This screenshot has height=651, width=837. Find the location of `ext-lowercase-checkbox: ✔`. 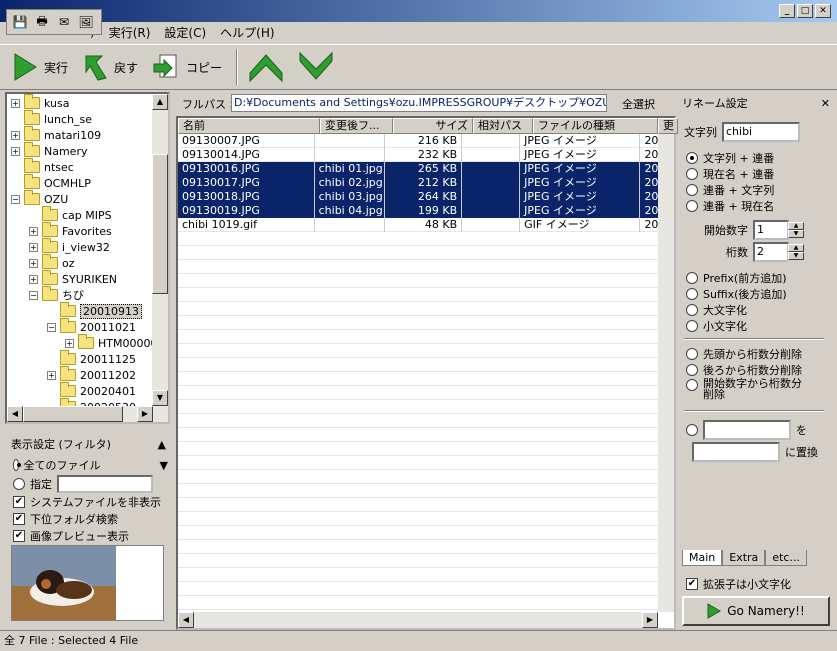

ext-lowercase-checkbox: ✔ is located at coordinates (692, 584).